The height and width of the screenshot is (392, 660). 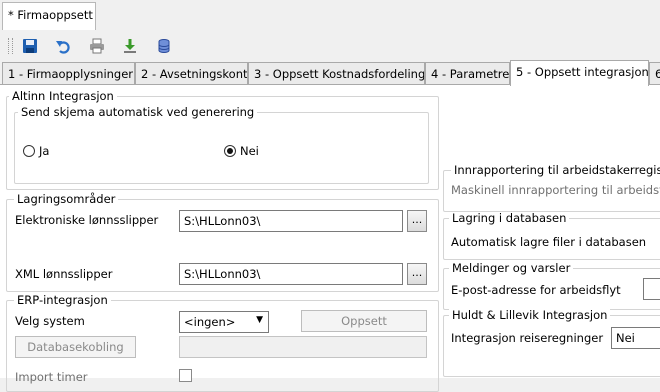 I want to click on huldt-title: Huldt & Lillevik Integrasjon, so click(x=530, y=315).